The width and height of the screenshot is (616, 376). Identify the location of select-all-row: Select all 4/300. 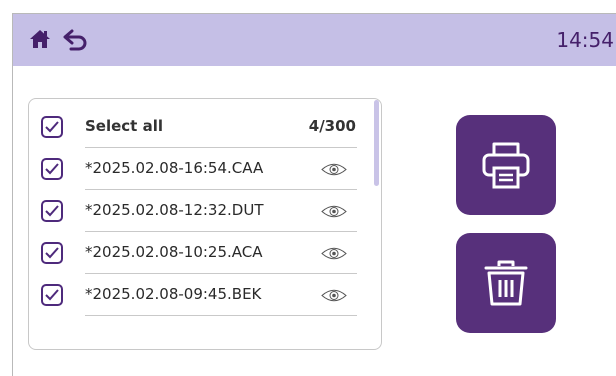
(206, 127).